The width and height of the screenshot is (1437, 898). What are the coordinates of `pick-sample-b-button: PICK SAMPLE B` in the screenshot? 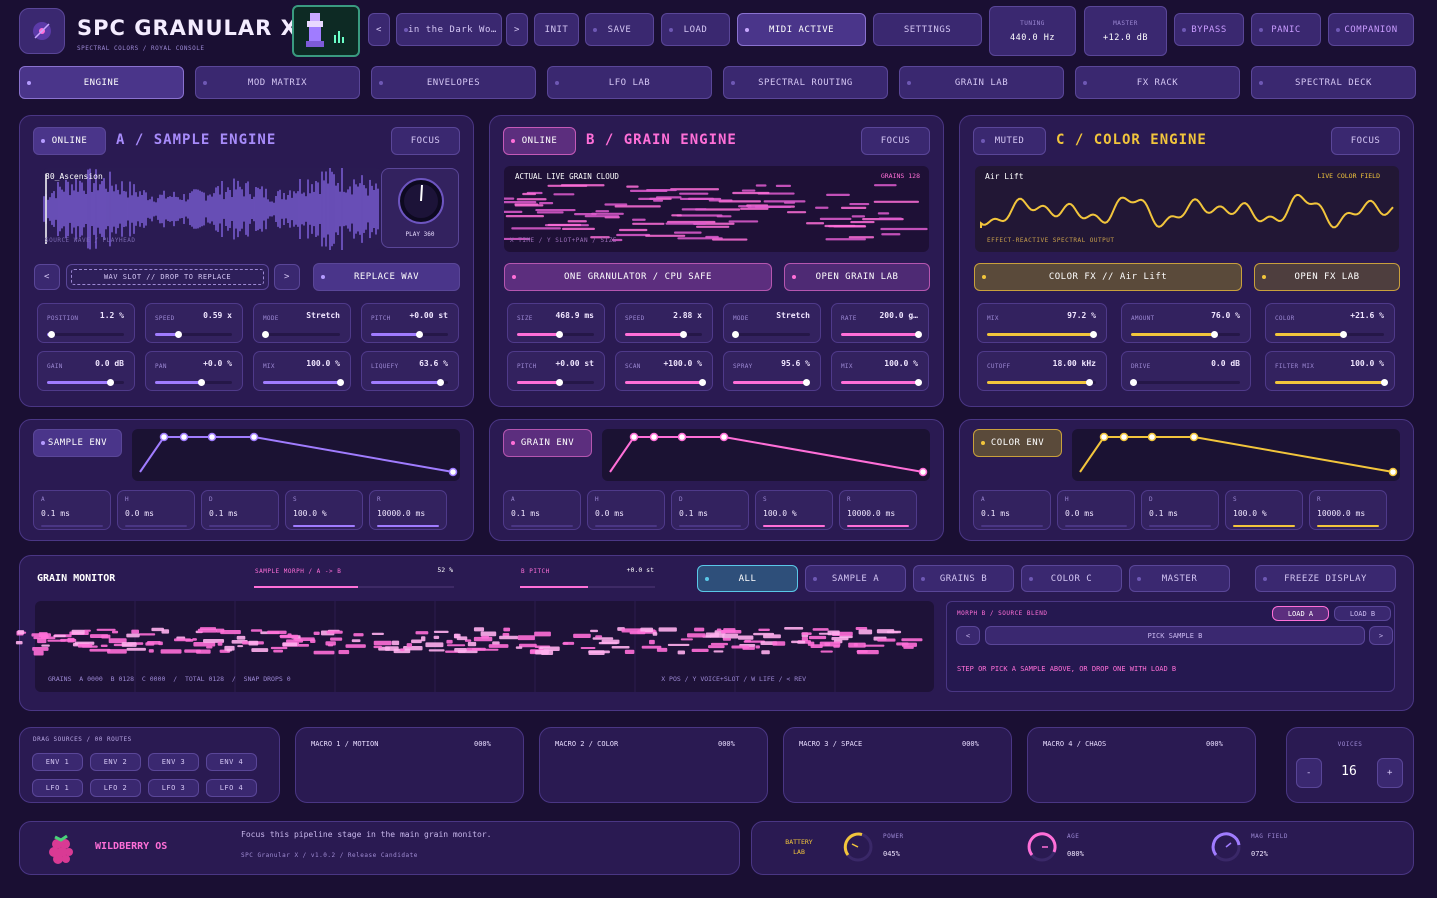 It's located at (1175, 635).